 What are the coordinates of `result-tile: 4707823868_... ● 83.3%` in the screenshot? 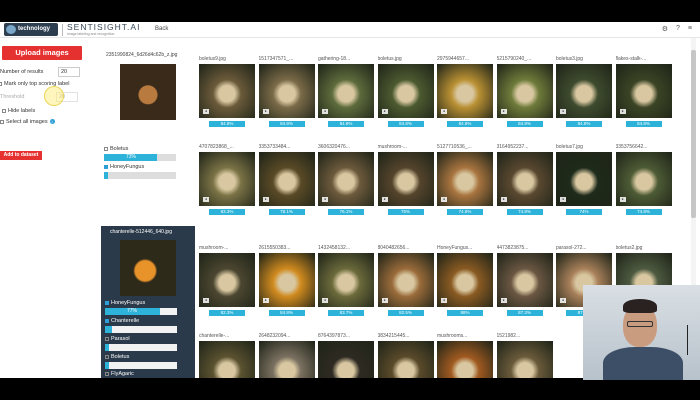 It's located at (227, 179).